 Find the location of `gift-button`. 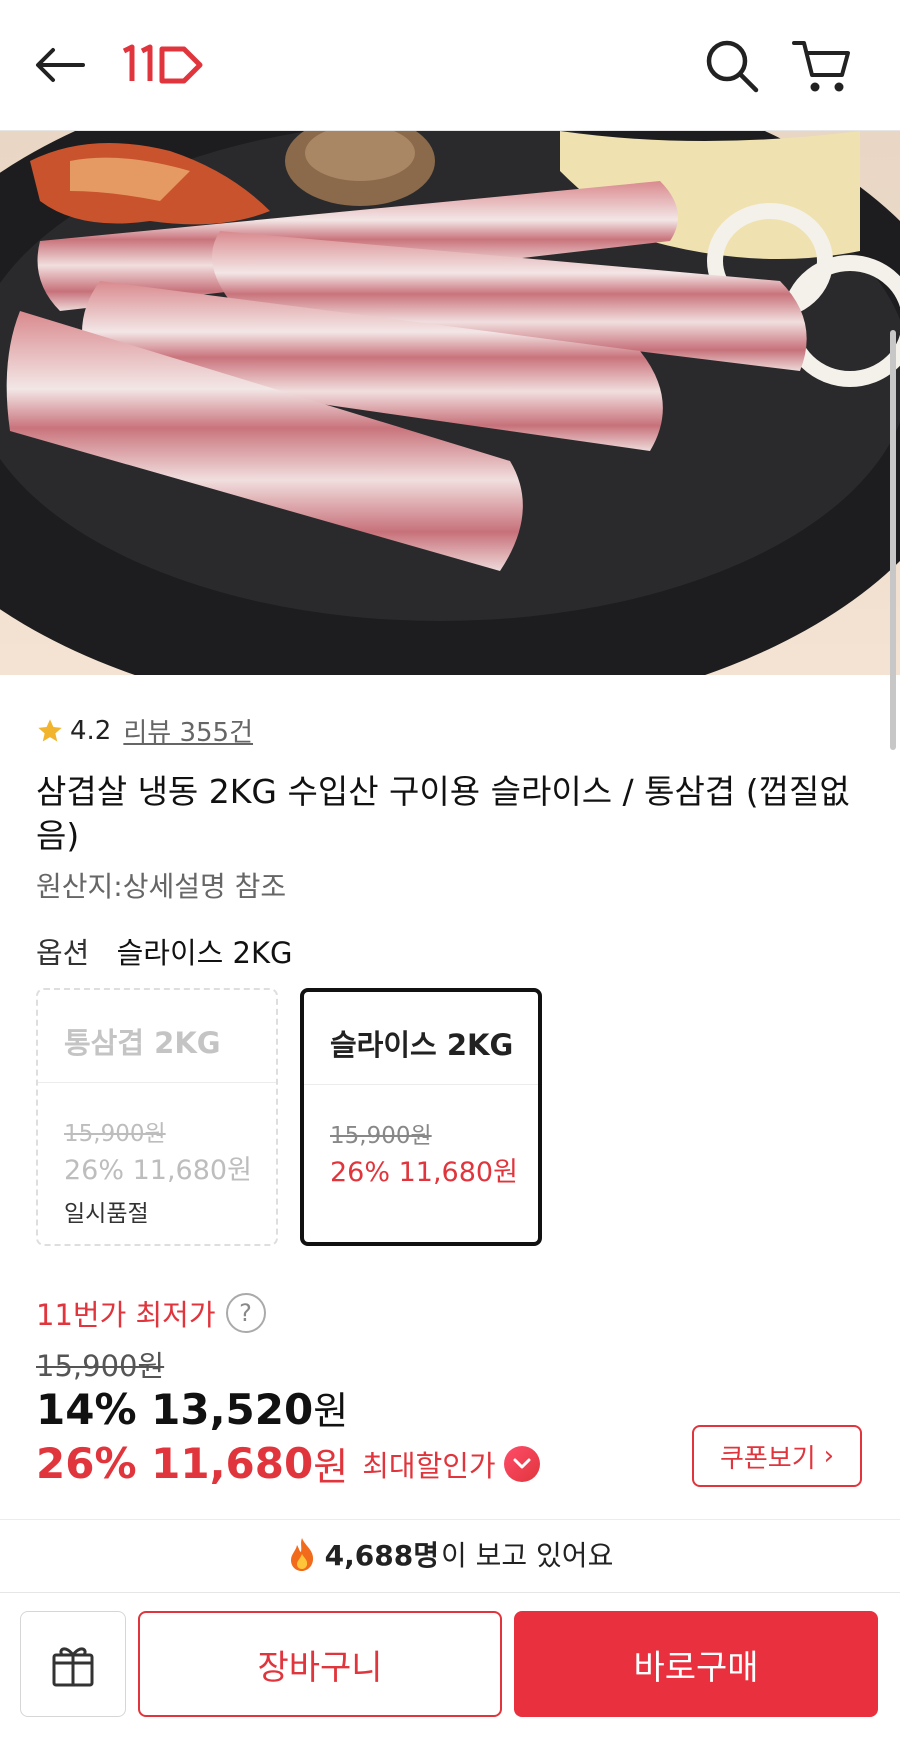

gift-button is located at coordinates (73, 1664).